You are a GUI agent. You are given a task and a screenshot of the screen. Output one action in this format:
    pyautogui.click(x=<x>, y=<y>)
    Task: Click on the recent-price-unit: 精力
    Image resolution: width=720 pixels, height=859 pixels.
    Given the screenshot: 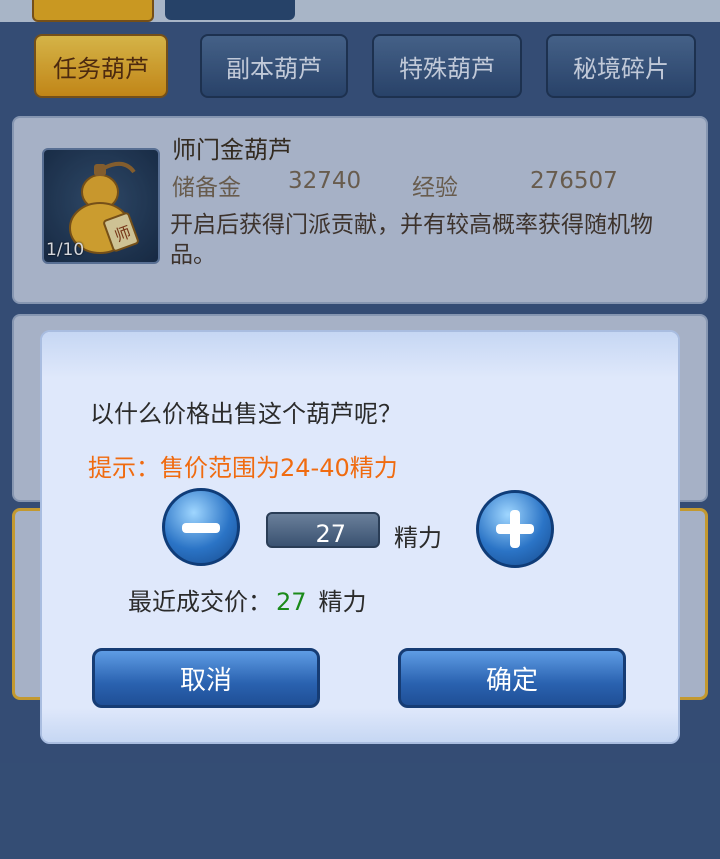 What is the action you would take?
    pyautogui.click(x=342, y=602)
    